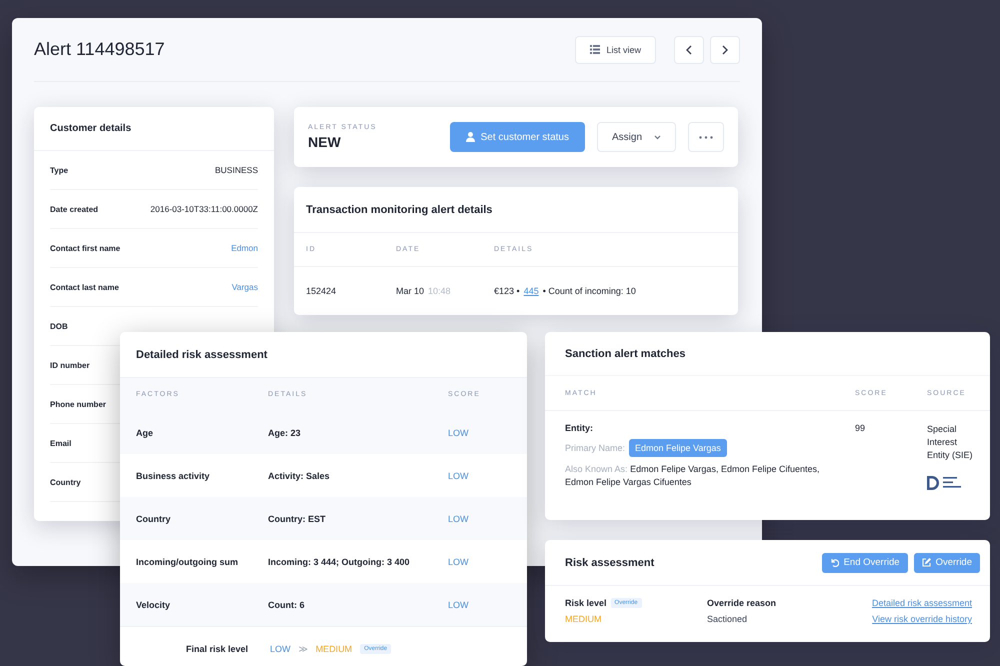  I want to click on detailed-assessment-link: Detailed risk assessment, so click(922, 603).